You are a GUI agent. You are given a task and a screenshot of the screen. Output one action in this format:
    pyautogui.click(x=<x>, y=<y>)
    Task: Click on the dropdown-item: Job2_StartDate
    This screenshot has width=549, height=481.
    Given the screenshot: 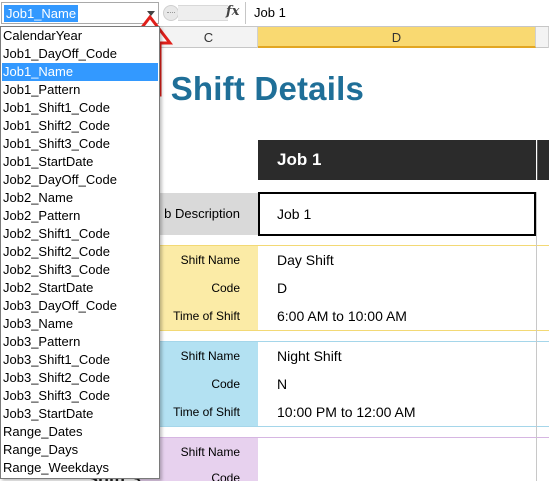 What is the action you would take?
    pyautogui.click(x=80, y=288)
    